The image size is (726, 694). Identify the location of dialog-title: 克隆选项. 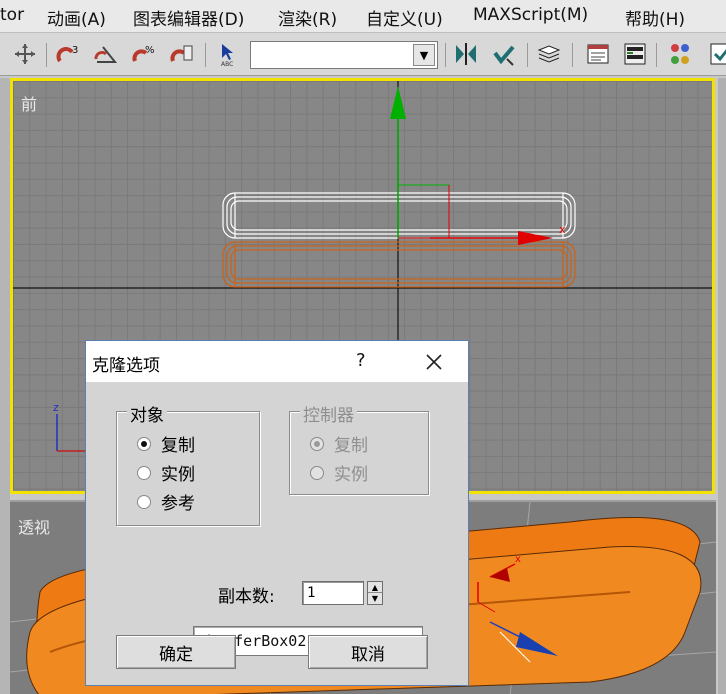
(126, 366).